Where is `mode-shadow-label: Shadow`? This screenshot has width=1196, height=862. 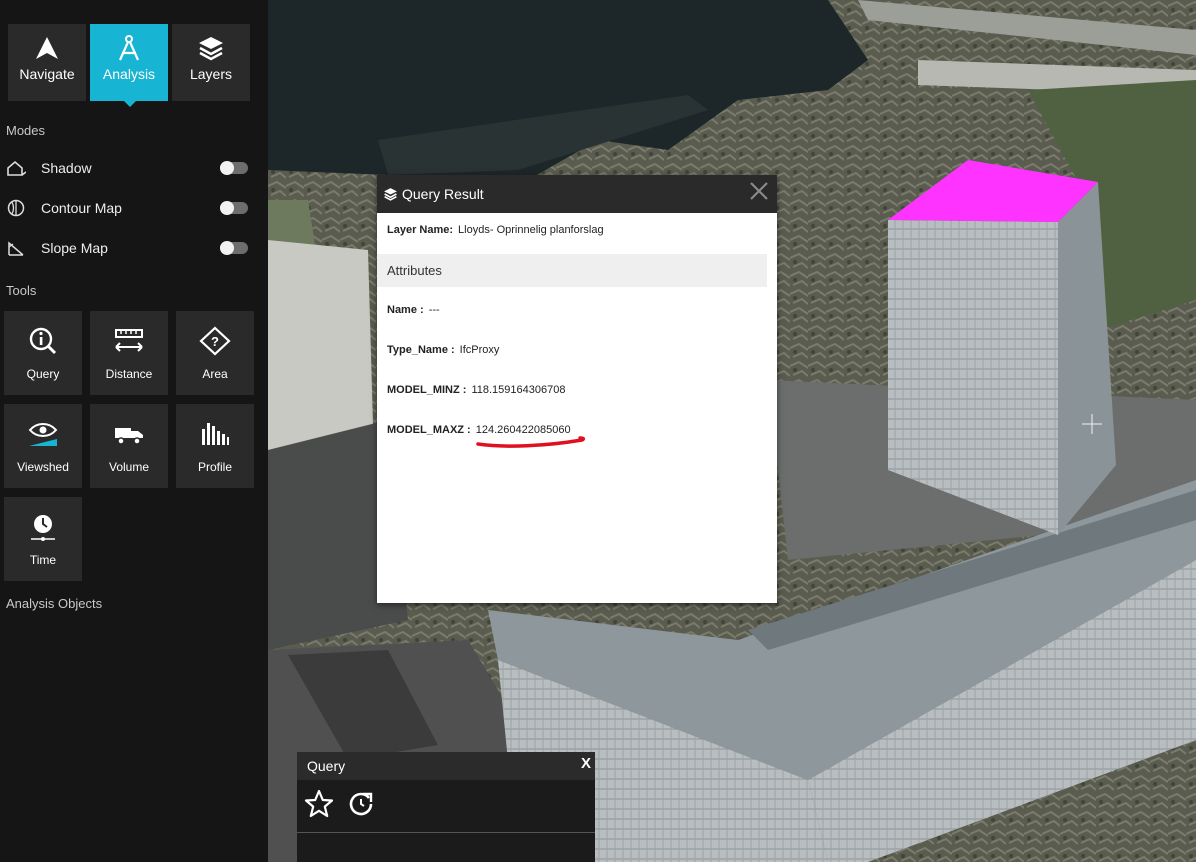
mode-shadow-label: Shadow is located at coordinates (66, 168).